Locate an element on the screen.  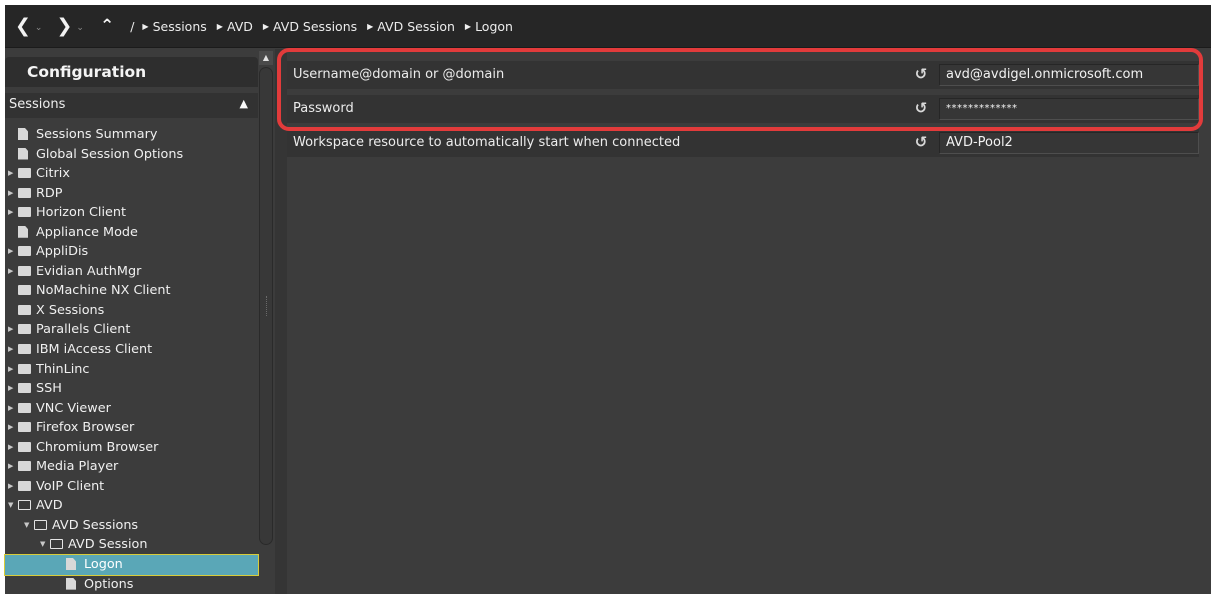
tree-item: Options is located at coordinates (131, 584).